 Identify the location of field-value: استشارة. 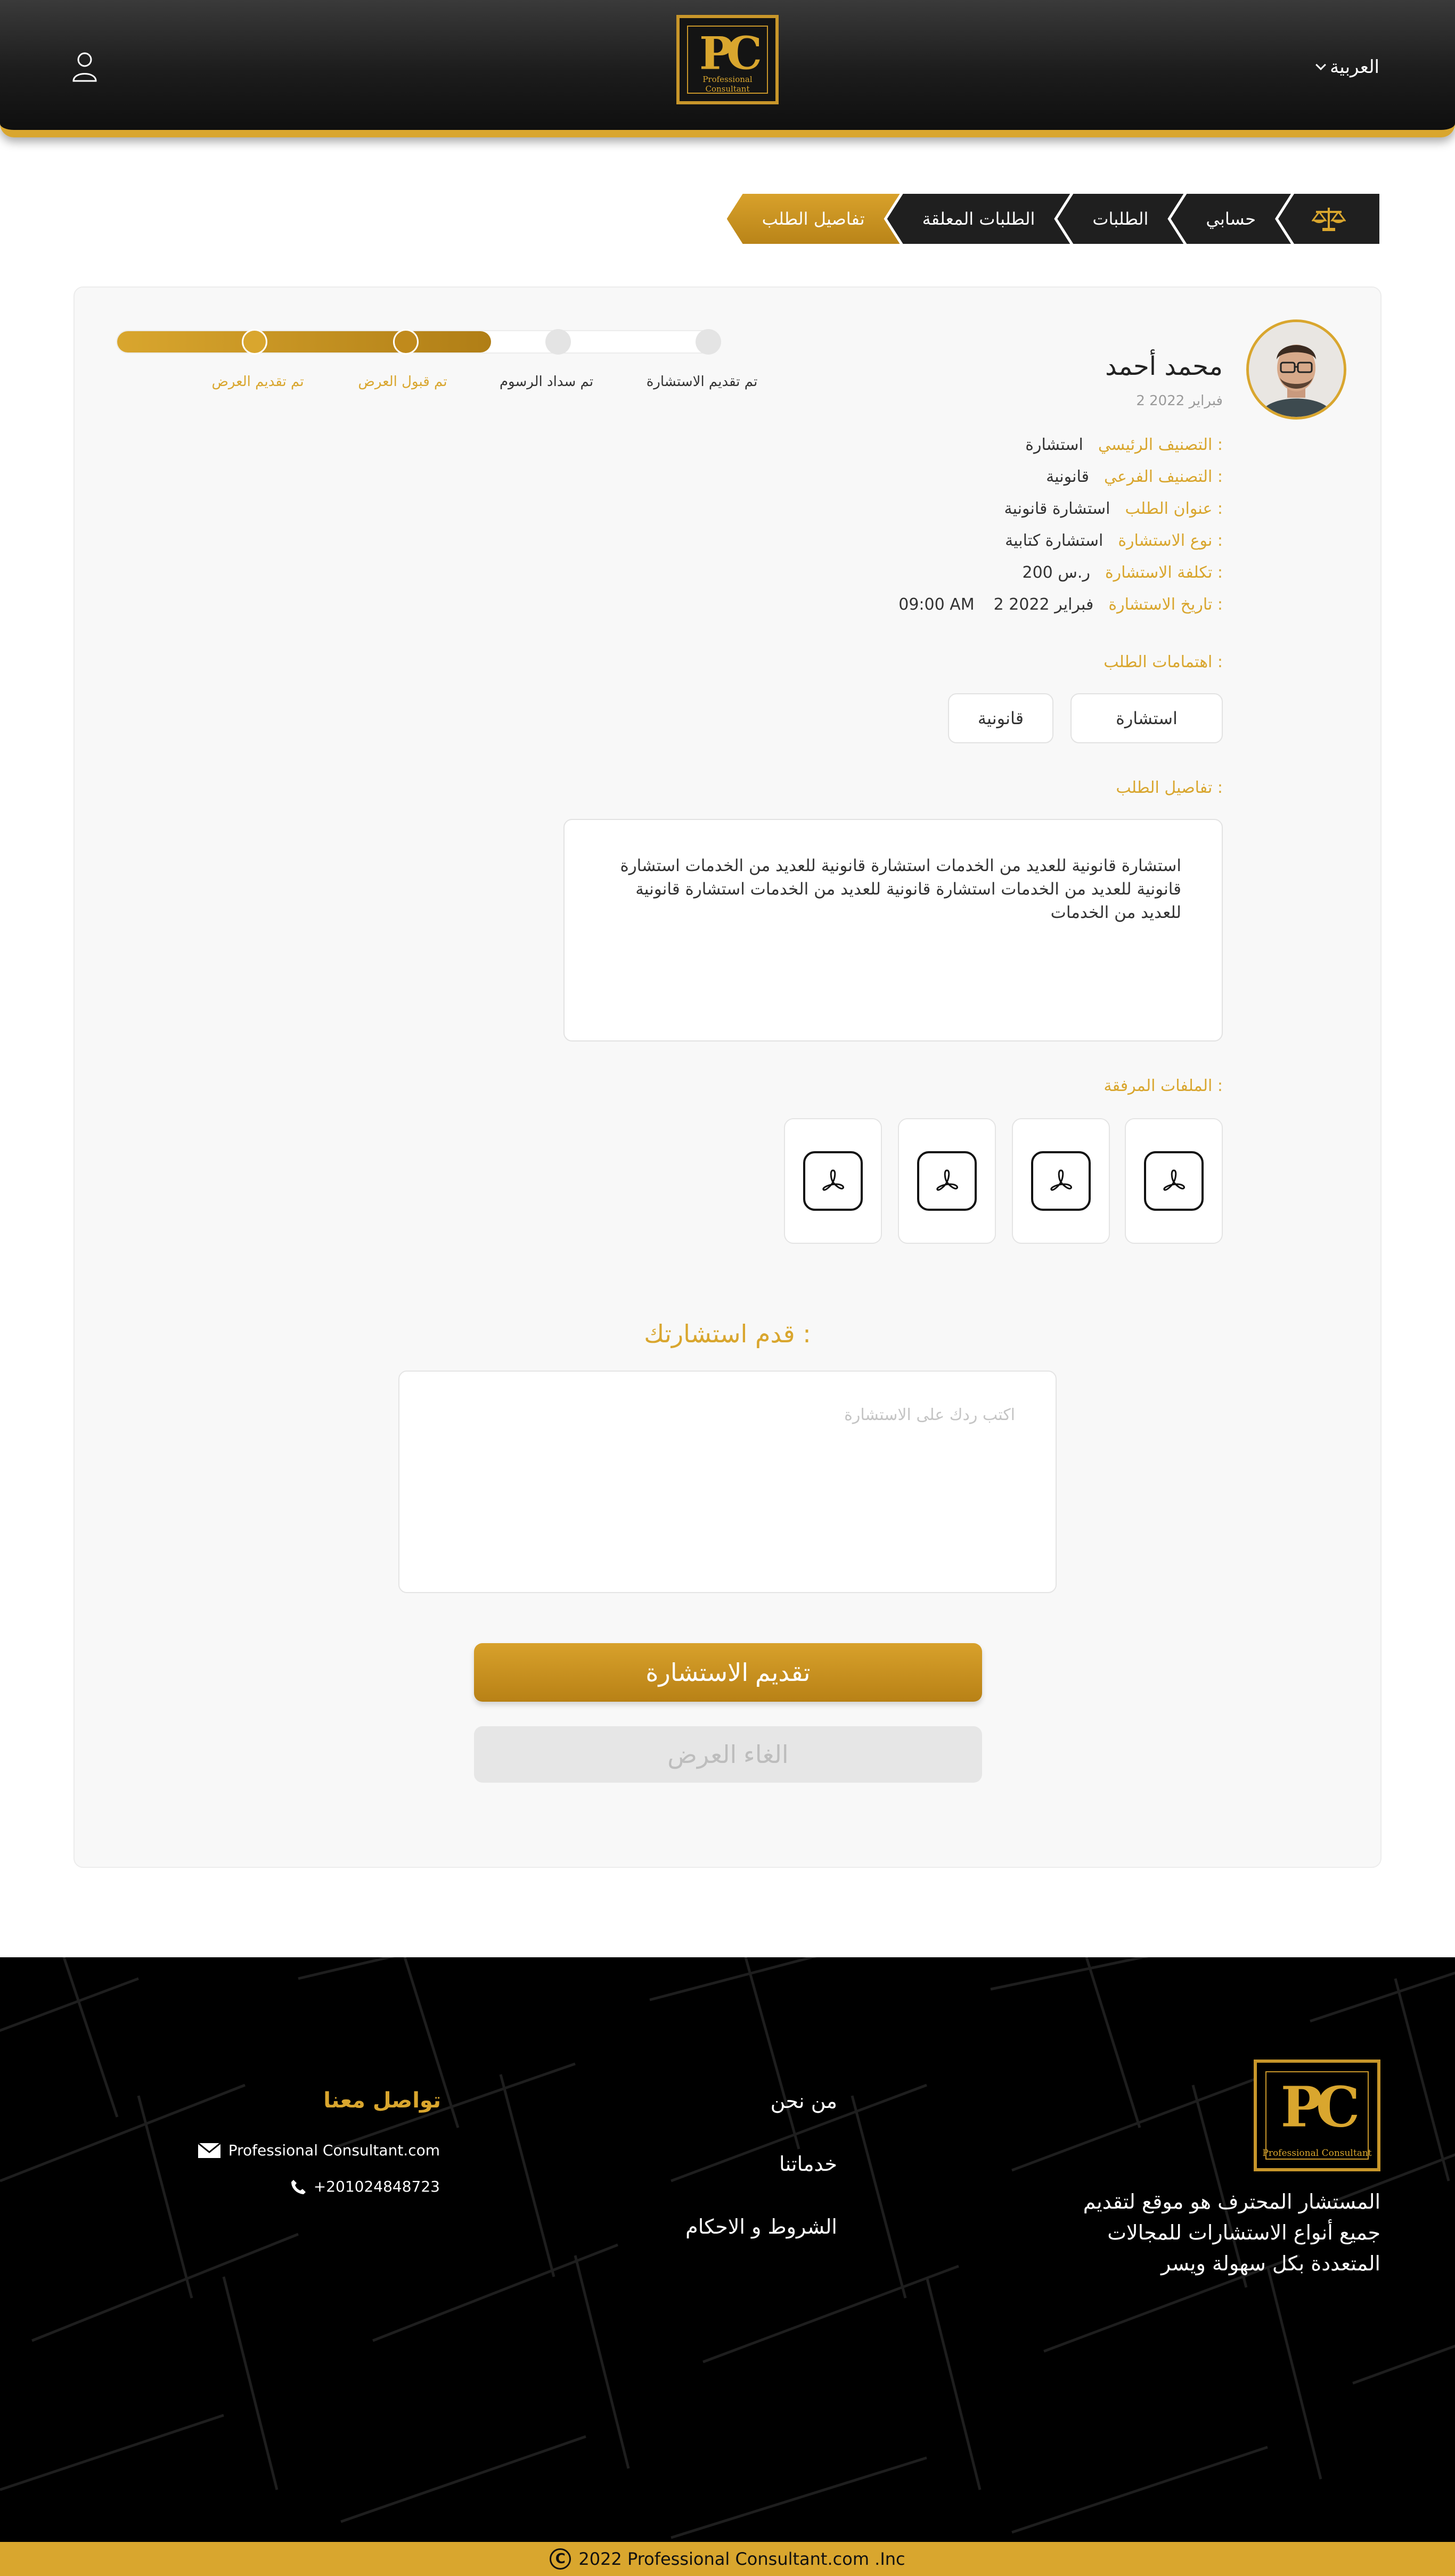
(1054, 445).